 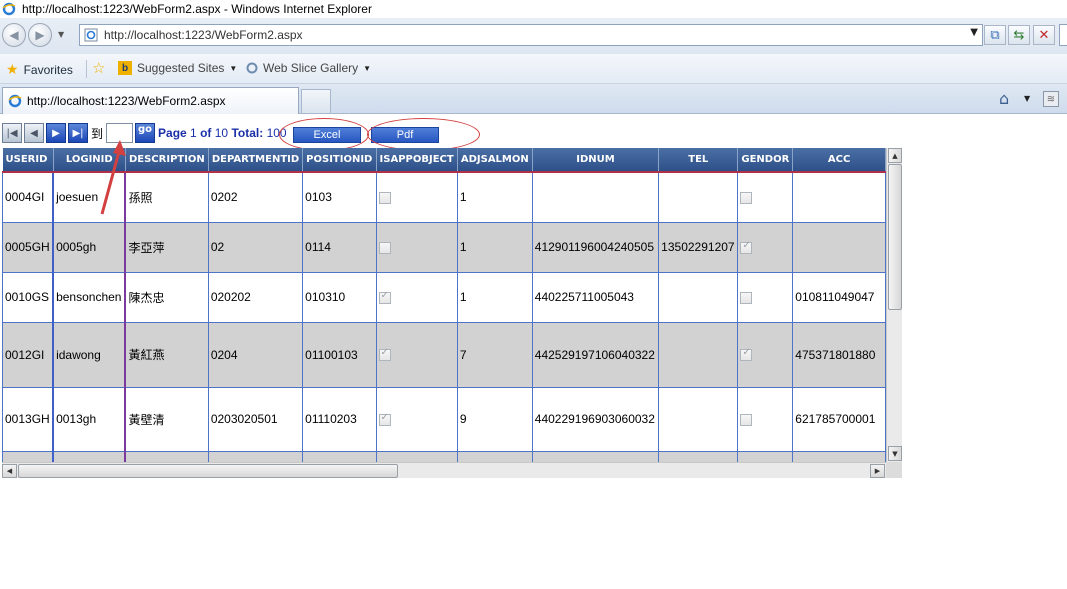 I want to click on column-header-acc: ACC, so click(x=839, y=160).